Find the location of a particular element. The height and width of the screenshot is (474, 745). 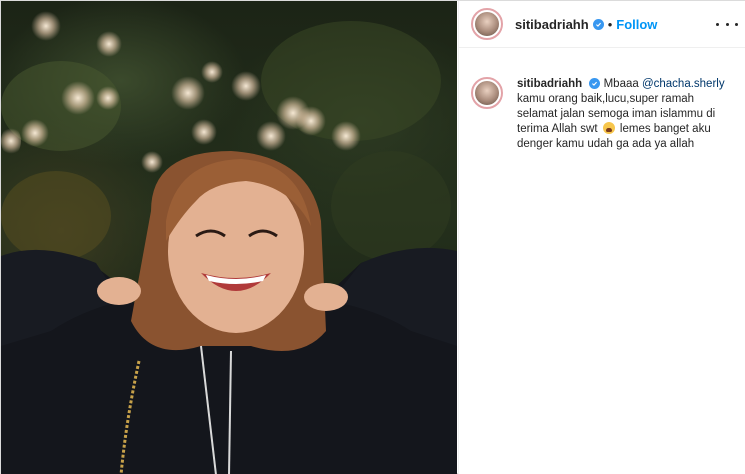

username-link: siti​badriahh is located at coordinates (552, 24).